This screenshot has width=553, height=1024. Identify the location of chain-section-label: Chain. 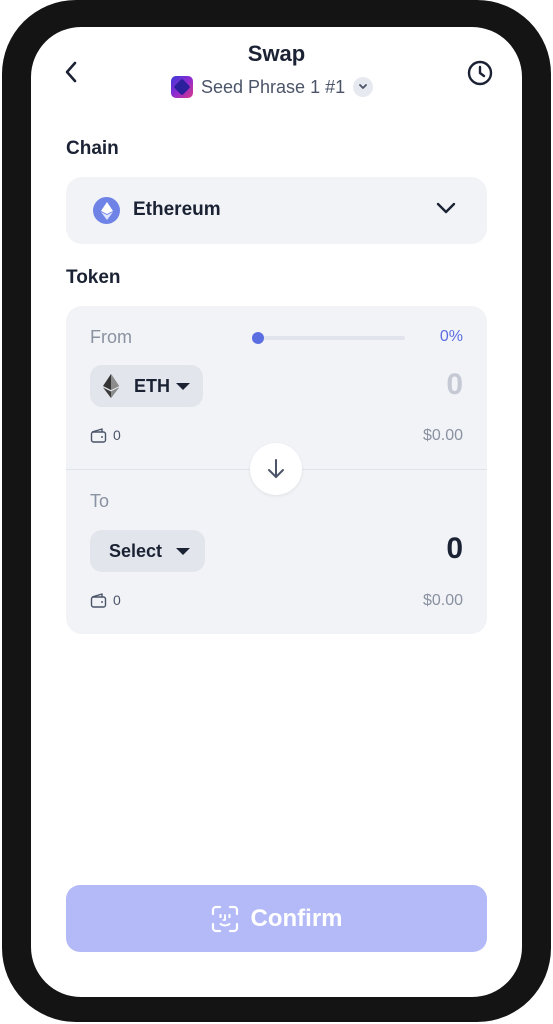
(92, 148).